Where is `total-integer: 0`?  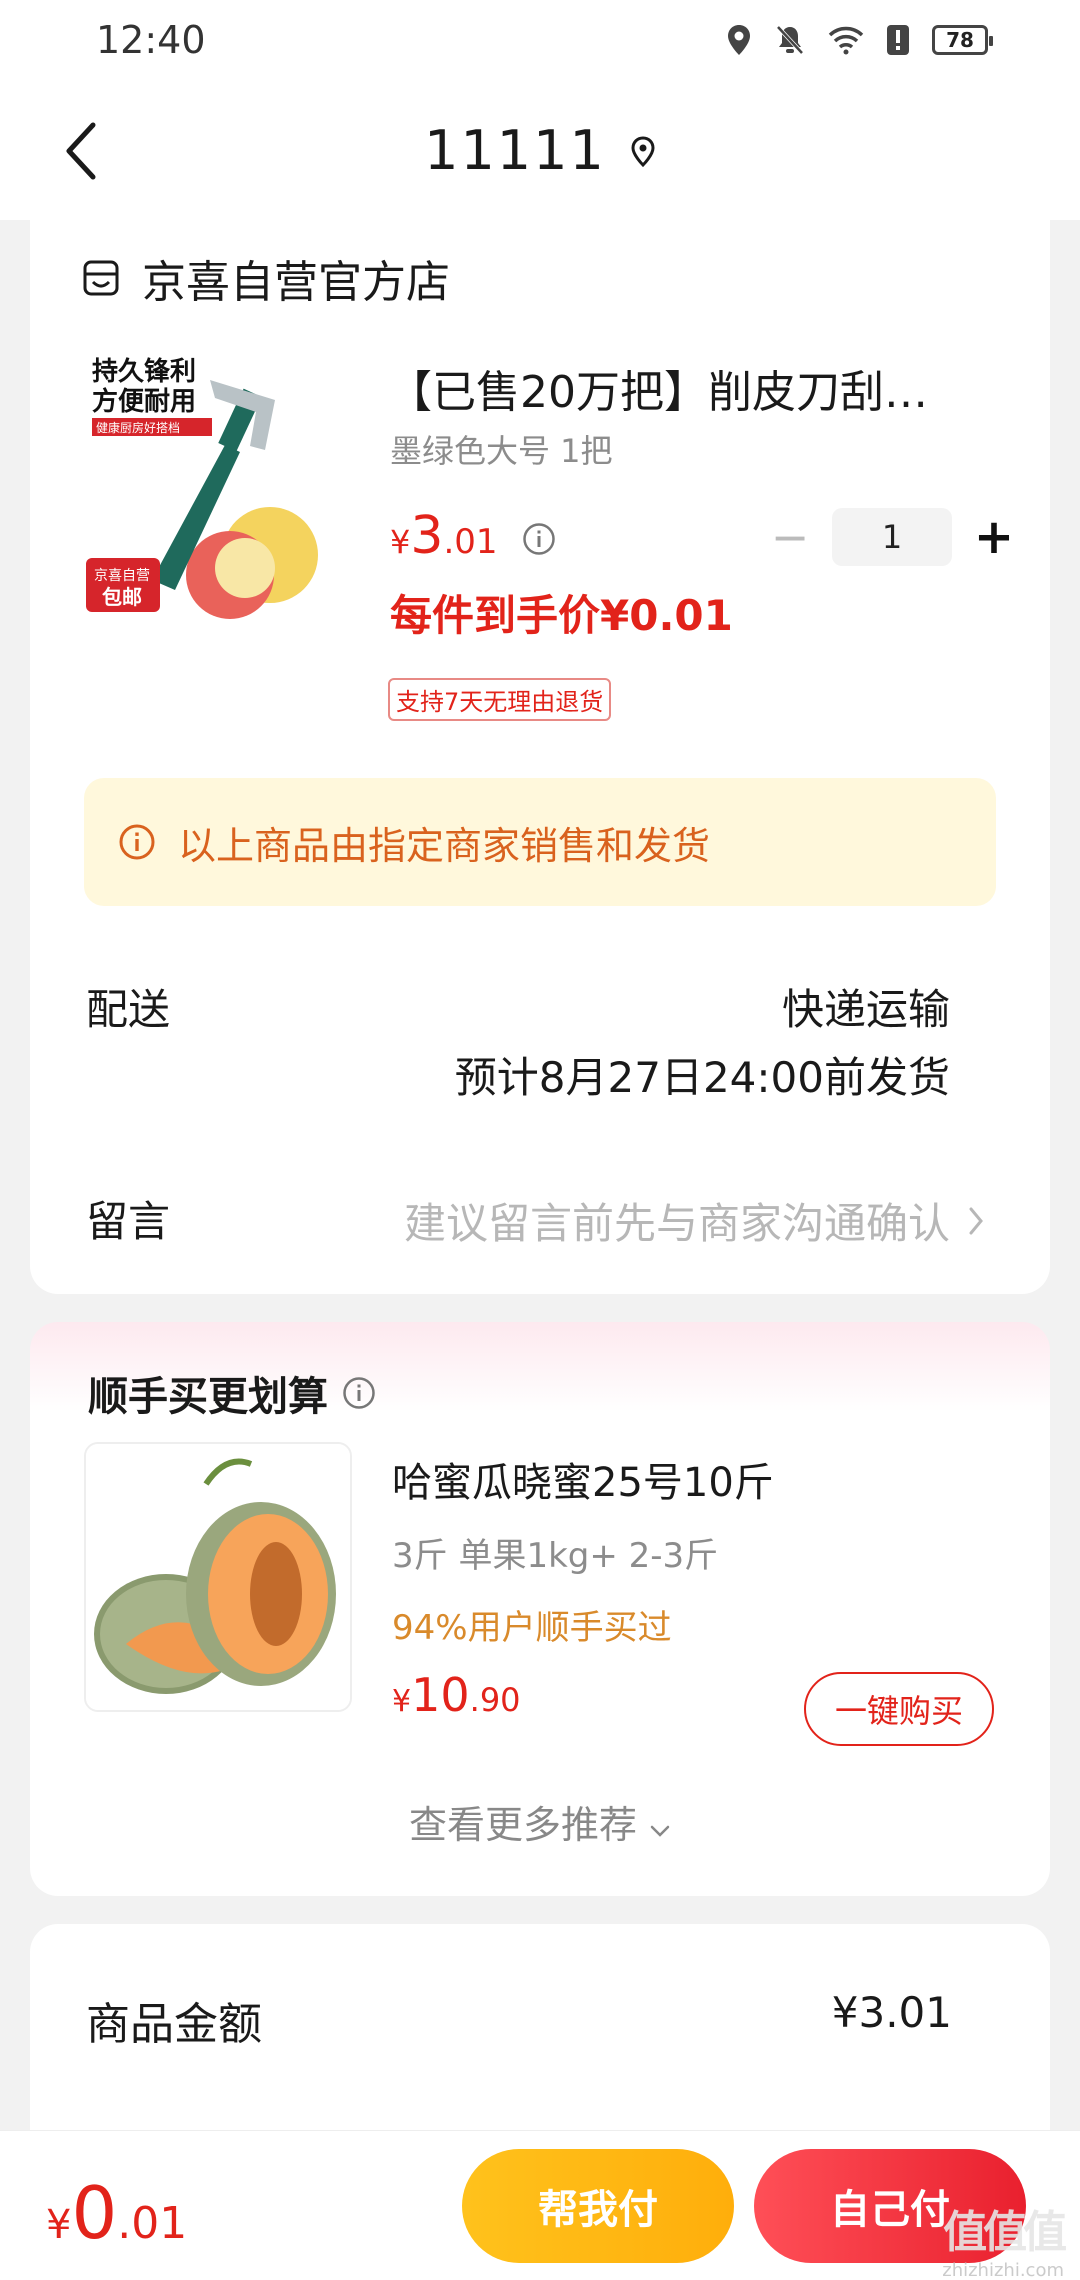 total-integer: 0 is located at coordinates (94, 2213).